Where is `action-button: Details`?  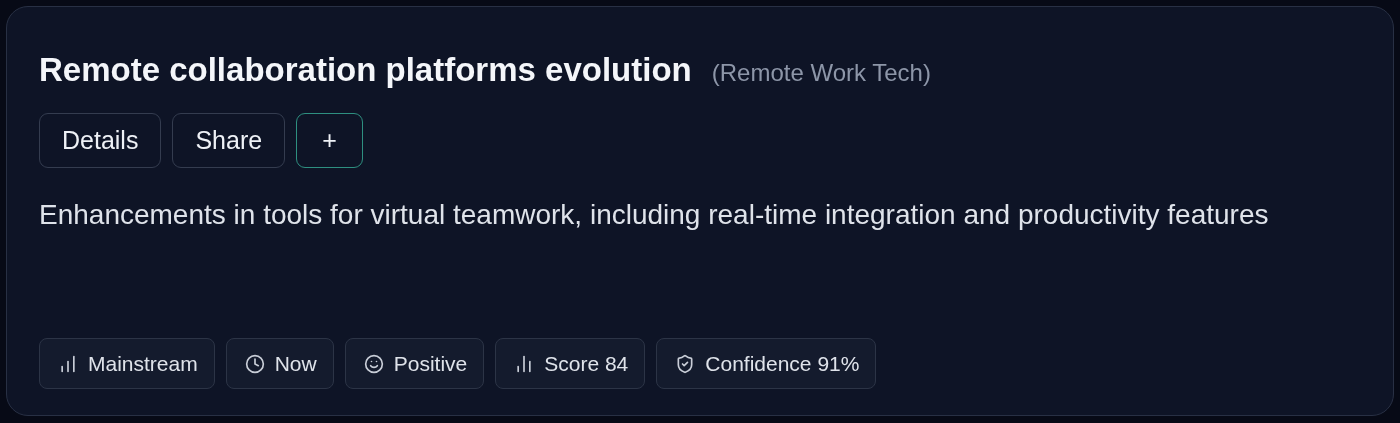
action-button: Details is located at coordinates (100, 140).